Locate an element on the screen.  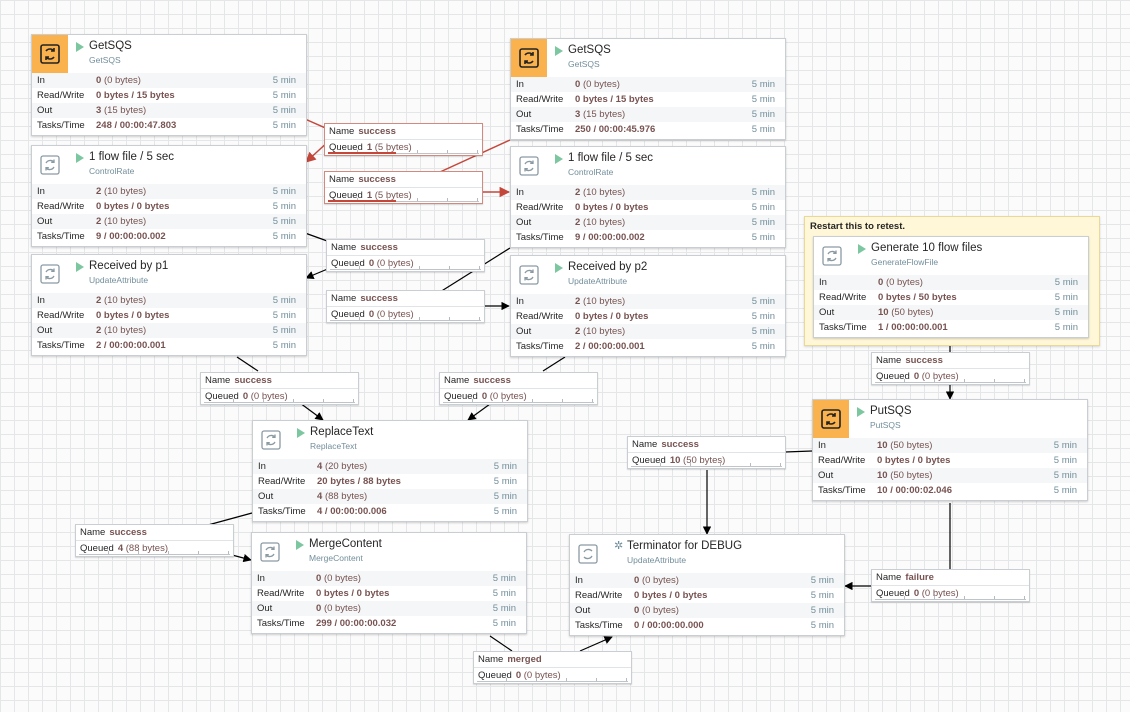
connection-label-generate-putsqs: Name success Queued 0 (0 bytes) is located at coordinates (950, 368).